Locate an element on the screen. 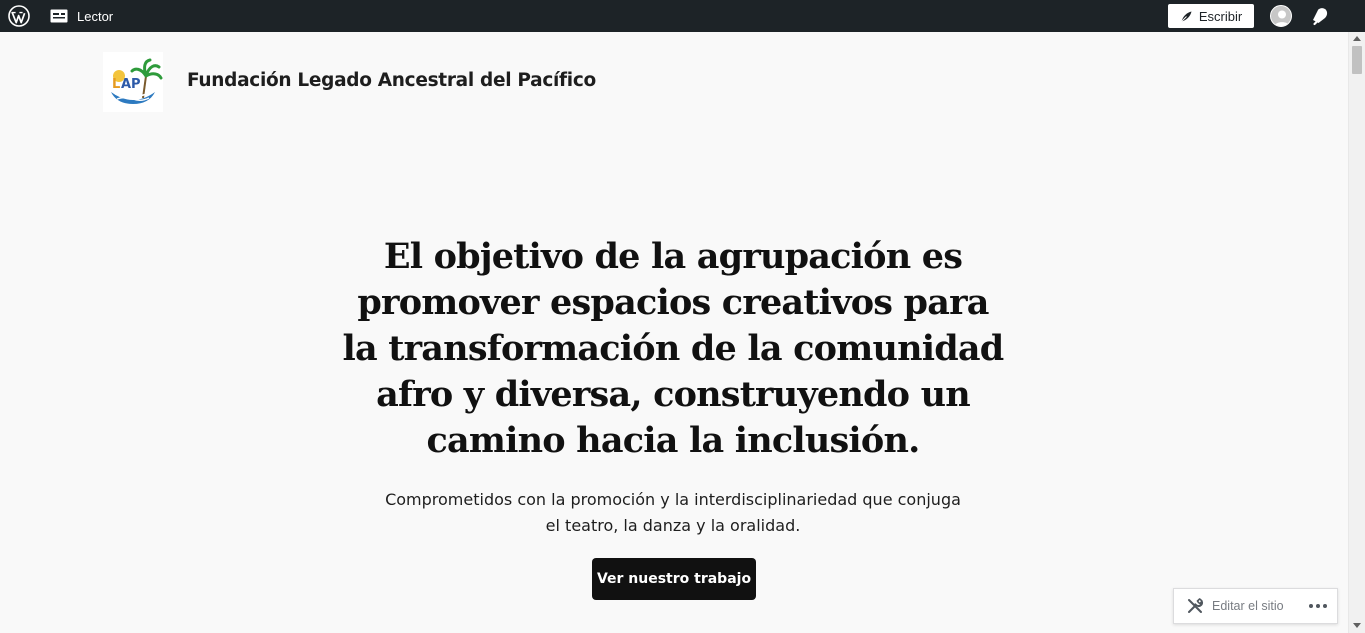 The height and width of the screenshot is (633, 1365). pen-icon is located at coordinates (1186, 16).